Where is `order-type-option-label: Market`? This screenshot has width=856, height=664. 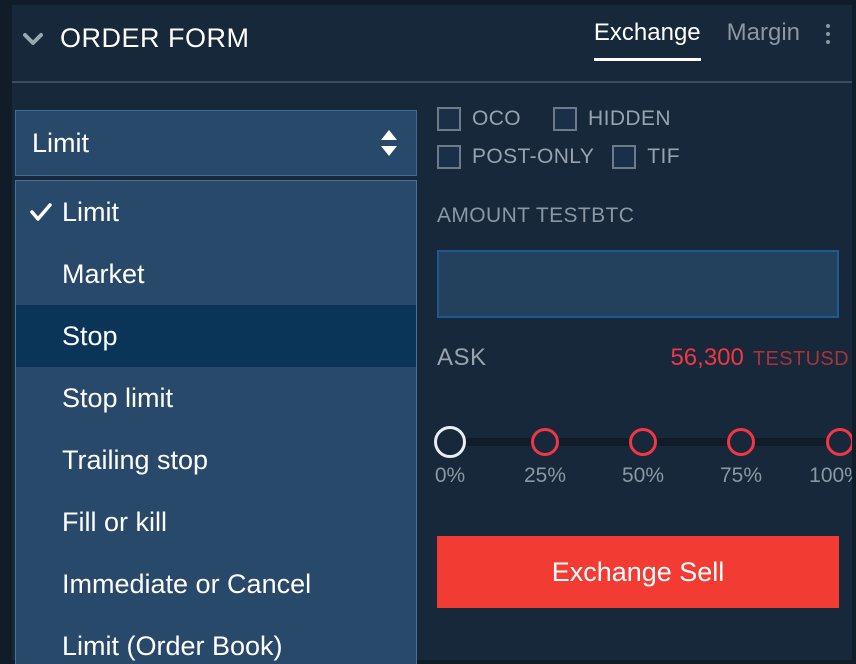
order-type-option-label: Market is located at coordinates (103, 273).